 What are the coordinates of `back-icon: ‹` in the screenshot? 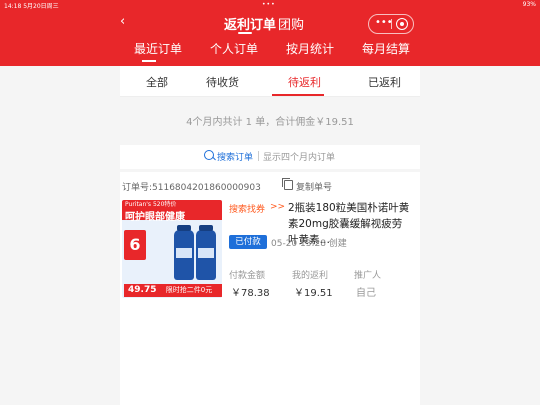 It's located at (122, 21).